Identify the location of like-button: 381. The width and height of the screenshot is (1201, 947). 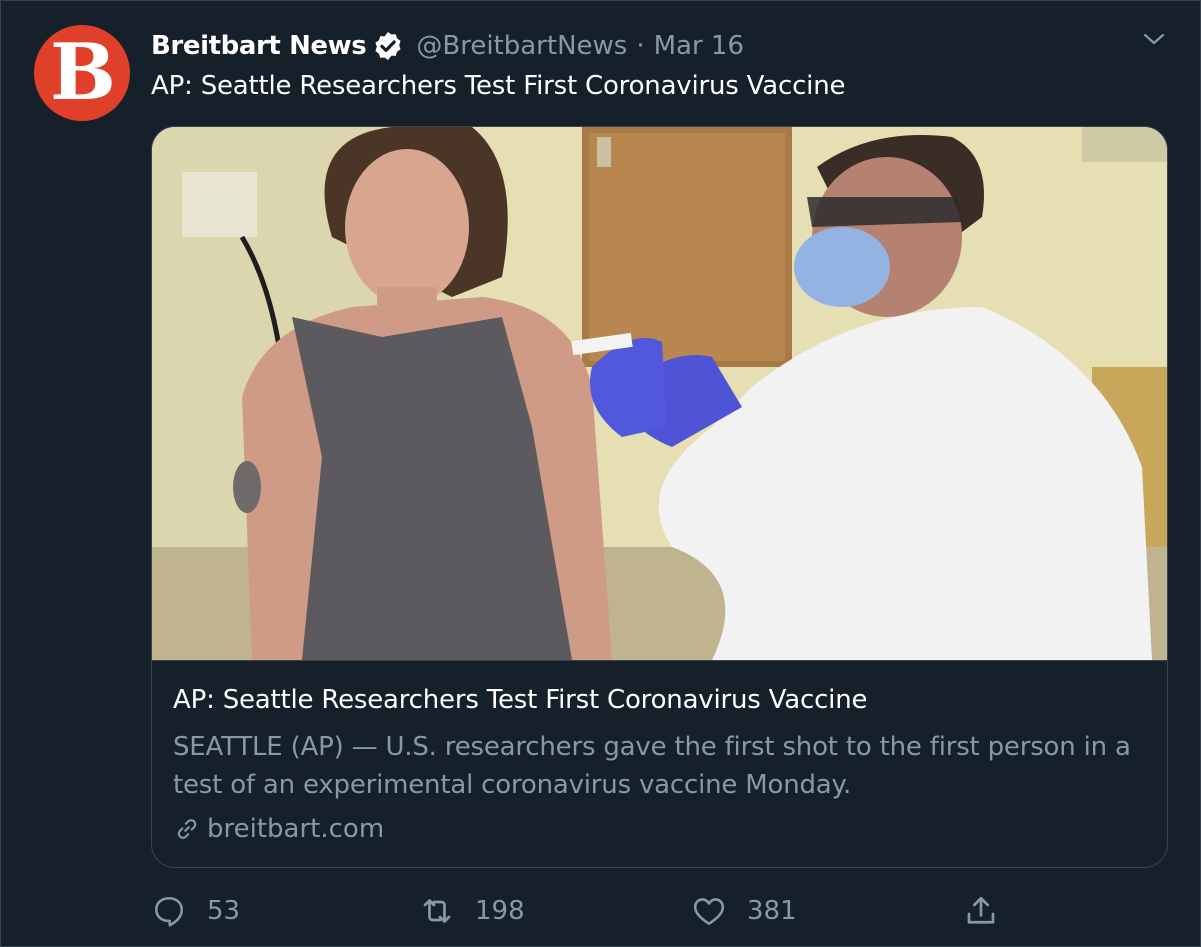
(744, 911).